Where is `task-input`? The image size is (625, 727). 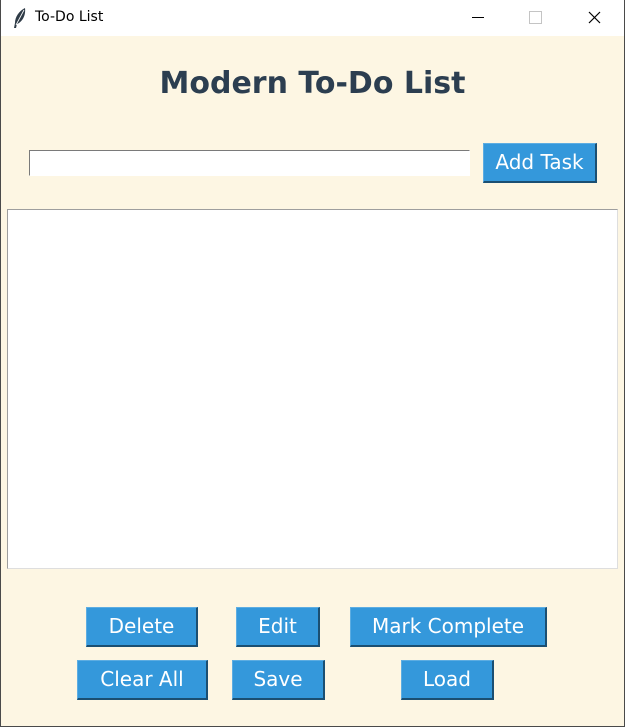
task-input is located at coordinates (249, 163).